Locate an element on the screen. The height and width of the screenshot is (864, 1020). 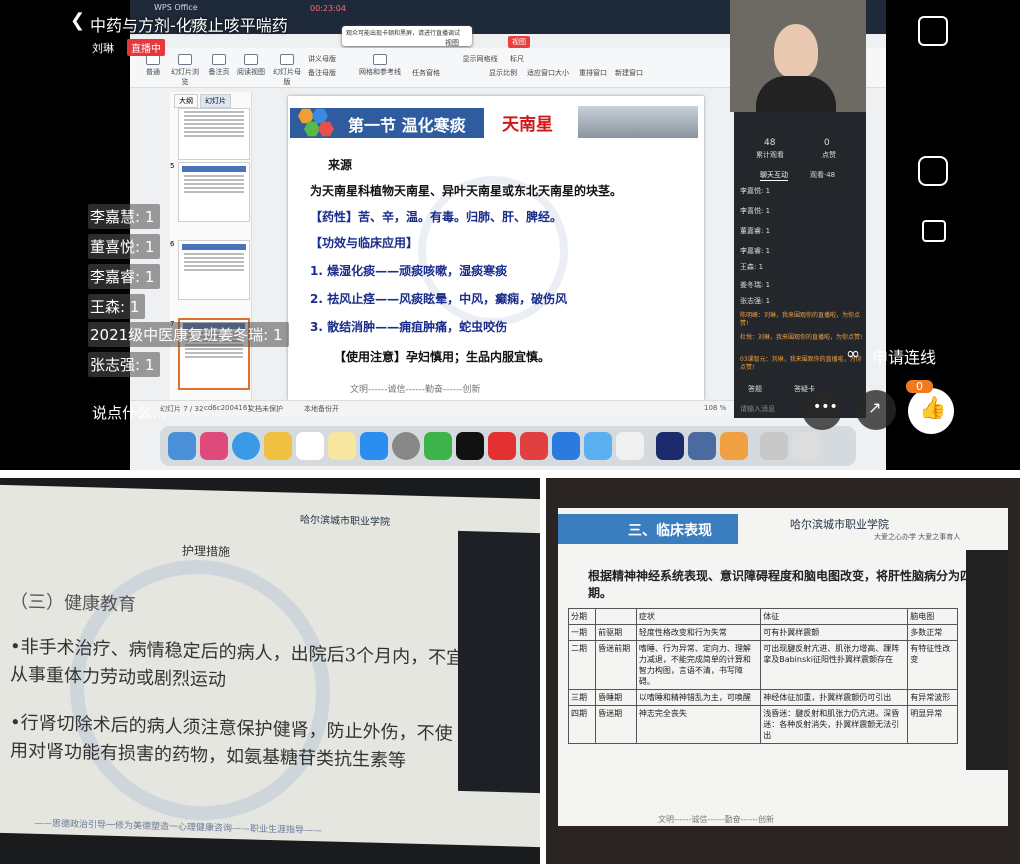
ribbon-grid-button: 网格和参考线 is located at coordinates (380, 65).